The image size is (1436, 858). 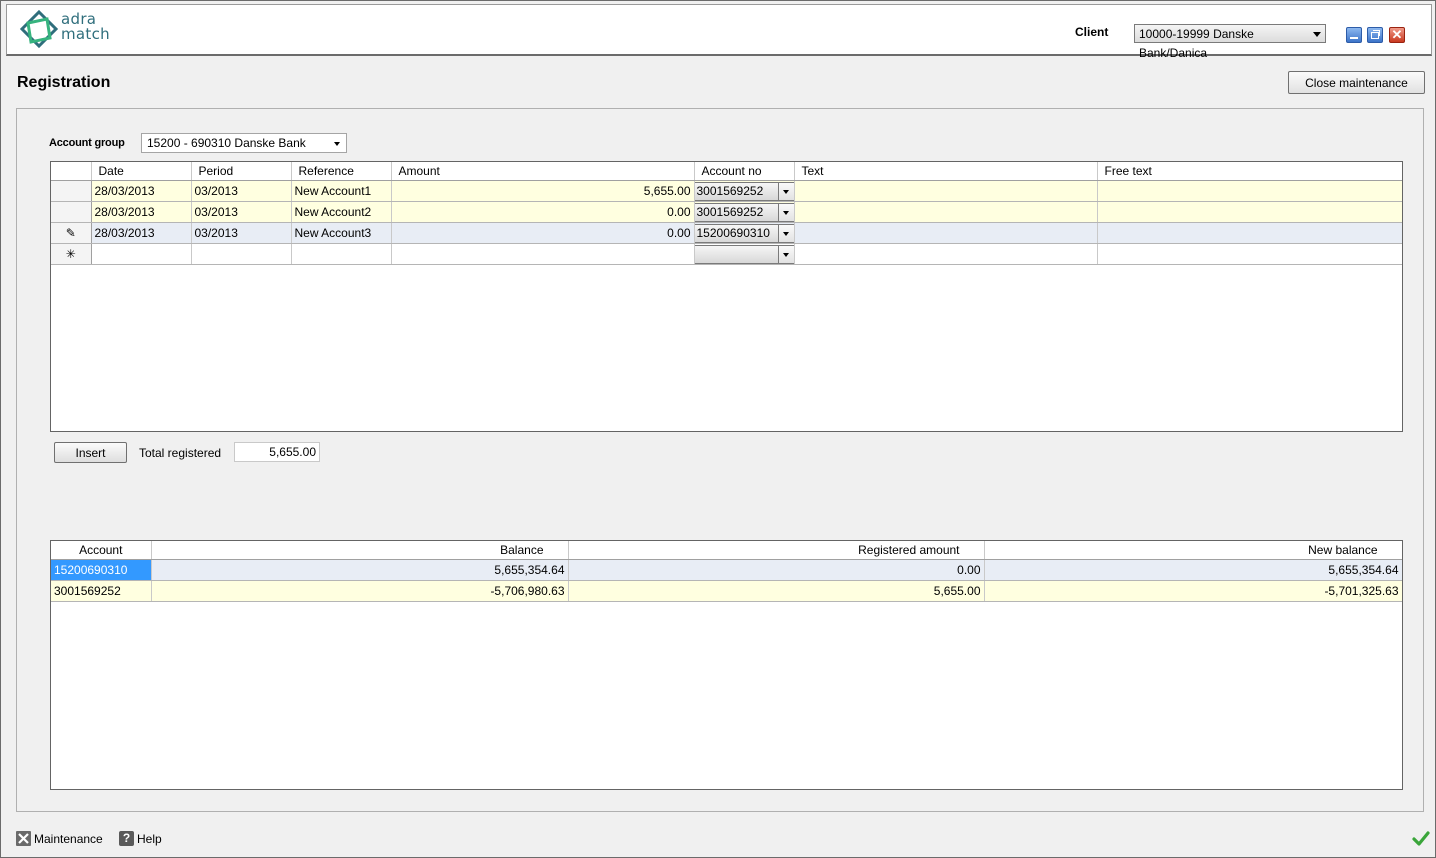 I want to click on column-header-registered-amount: Registered amount, so click(x=776, y=550).